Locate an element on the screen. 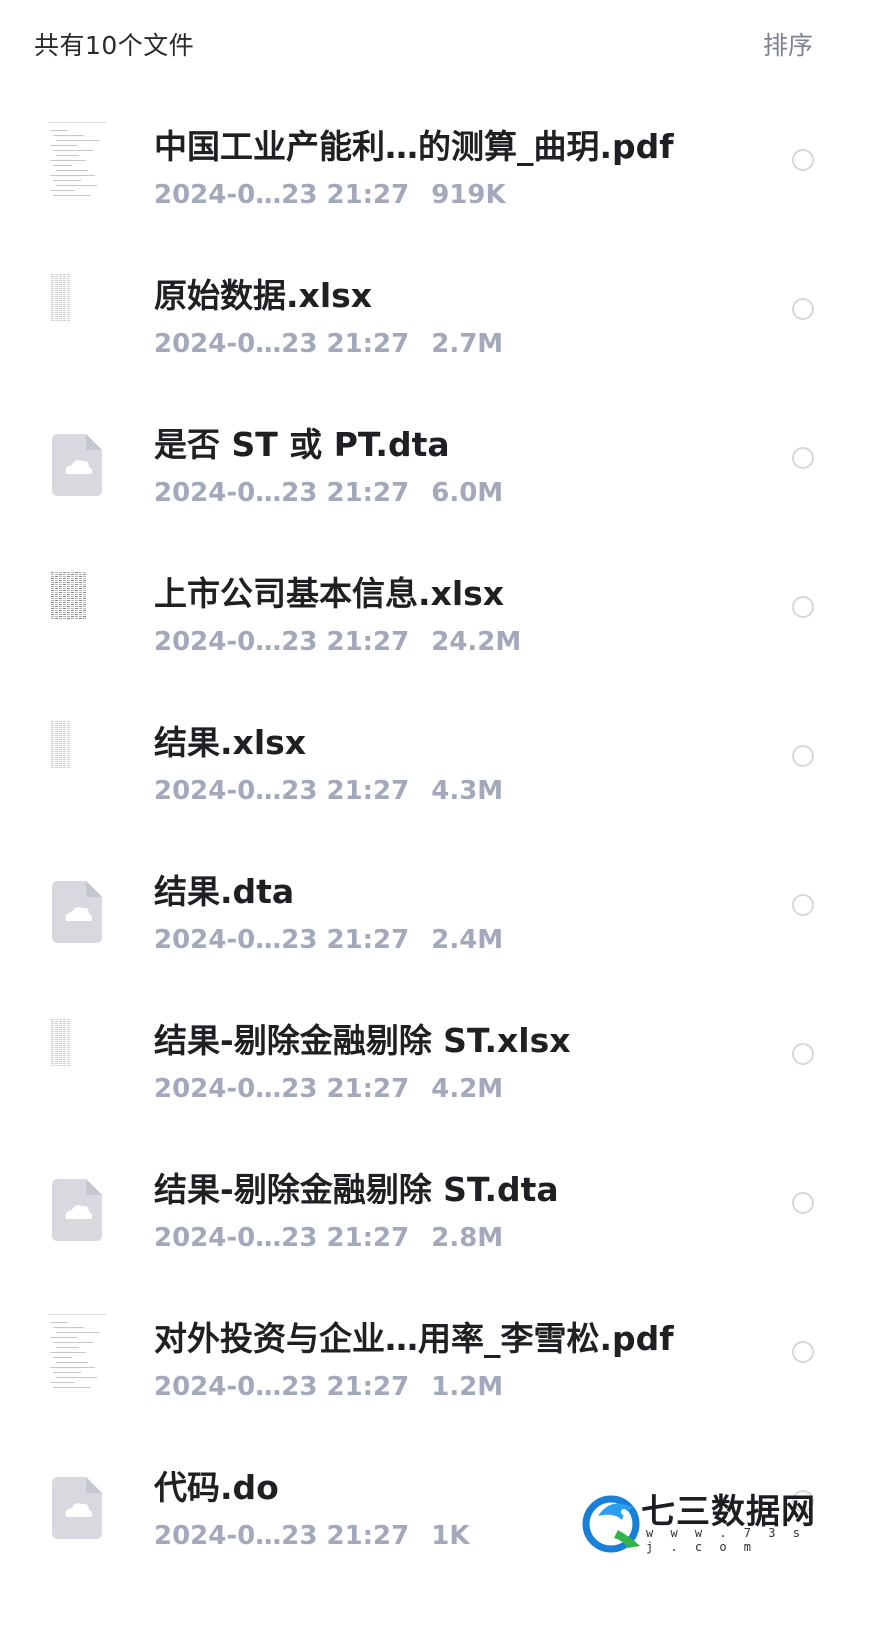 The width and height of the screenshot is (887, 1630). file-name: 原始数据.xlsx is located at coordinates (263, 295).